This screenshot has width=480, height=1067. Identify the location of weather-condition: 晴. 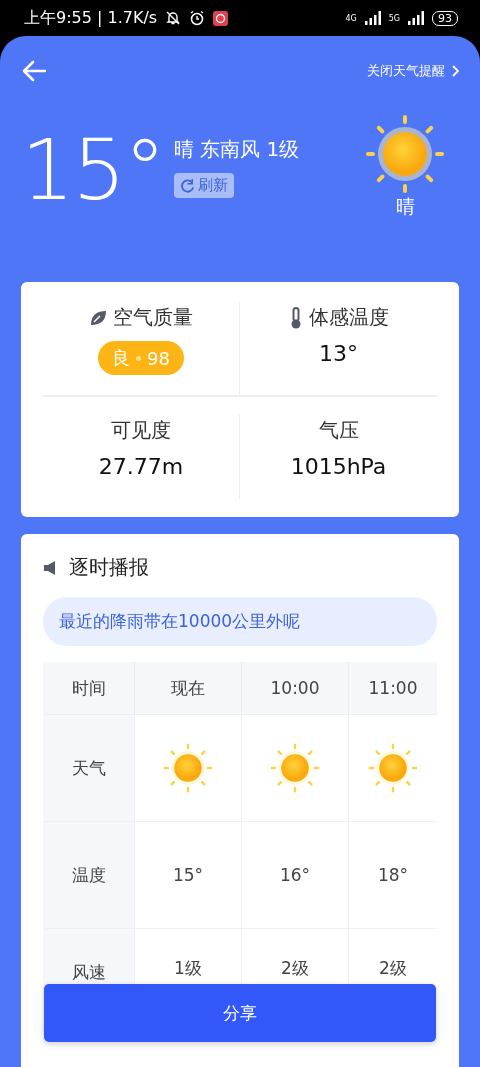
(405, 206).